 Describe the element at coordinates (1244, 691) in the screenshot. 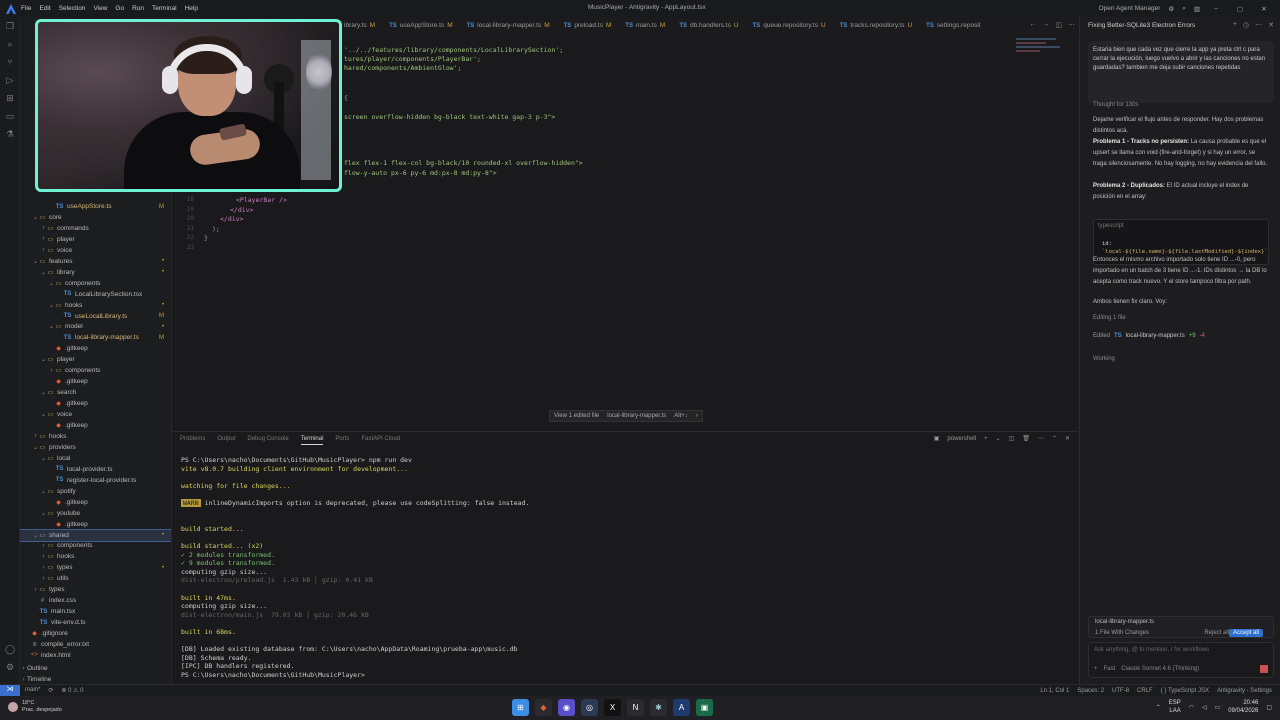

I see `status-item: Antigravity - Settings` at that location.